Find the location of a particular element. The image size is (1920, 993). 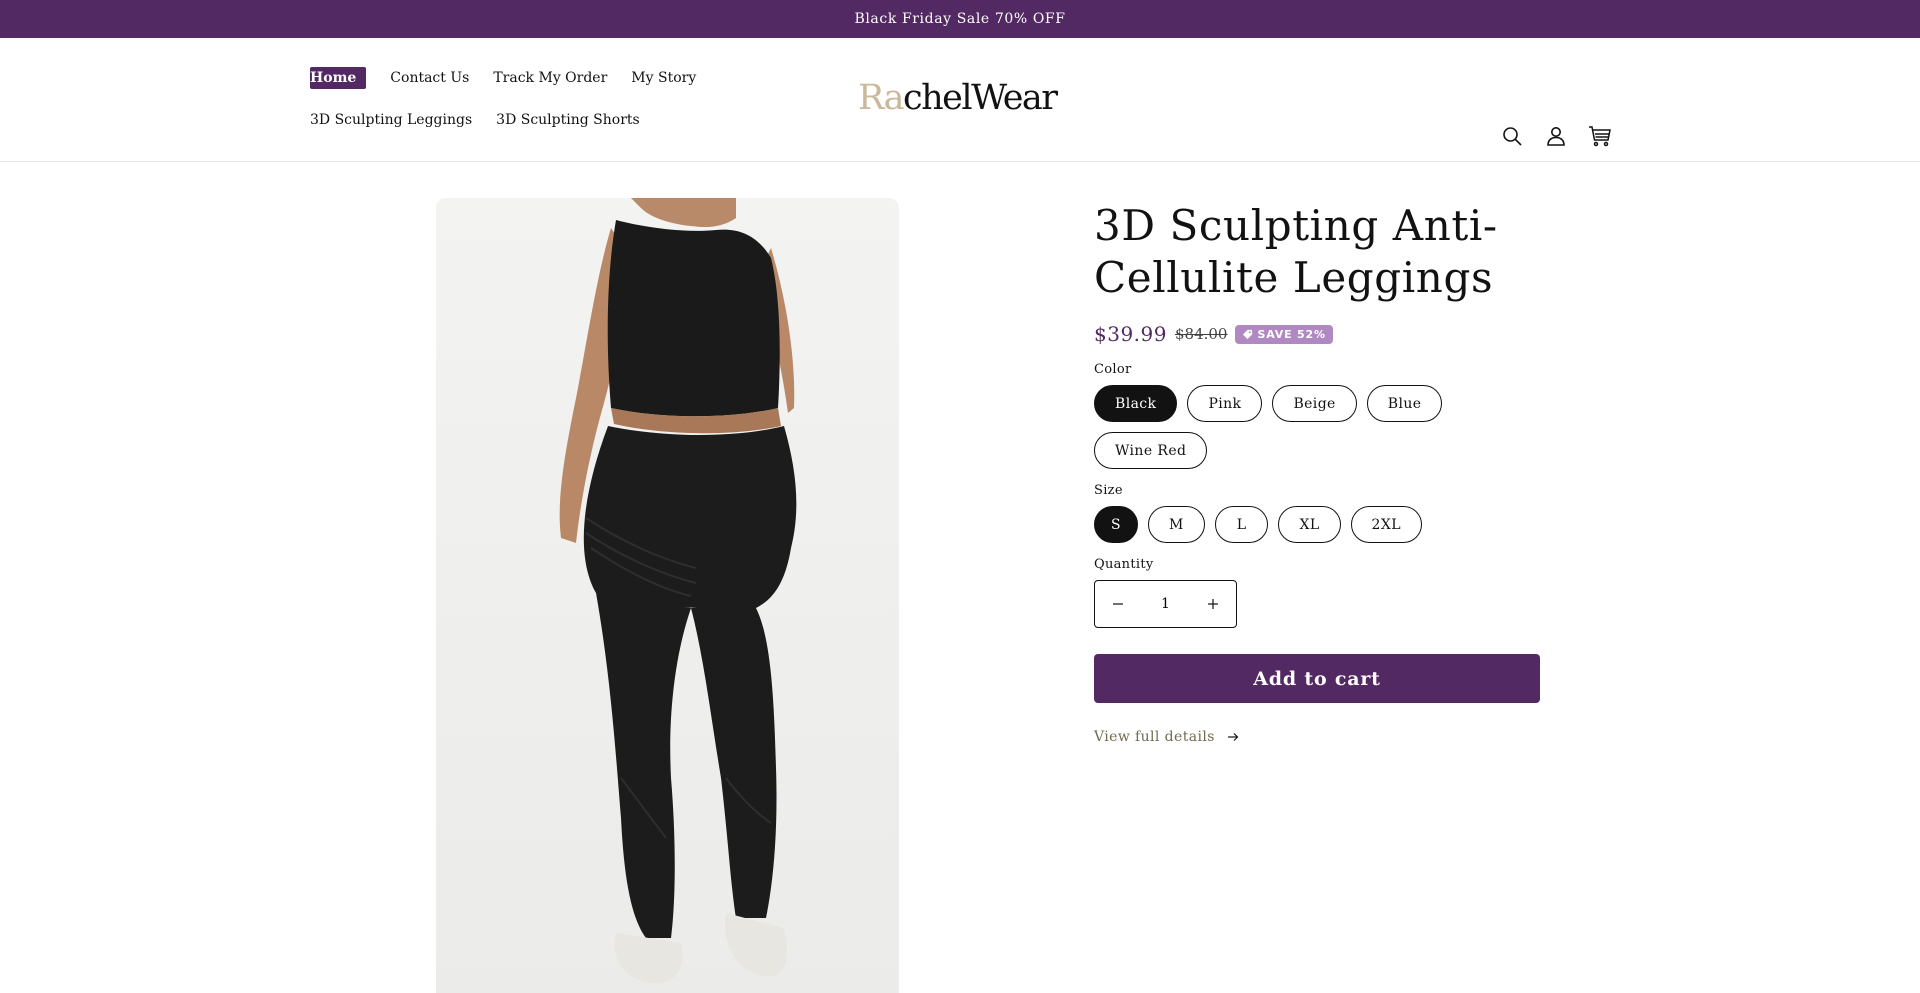

quantity-increase-button is located at coordinates (1213, 604).